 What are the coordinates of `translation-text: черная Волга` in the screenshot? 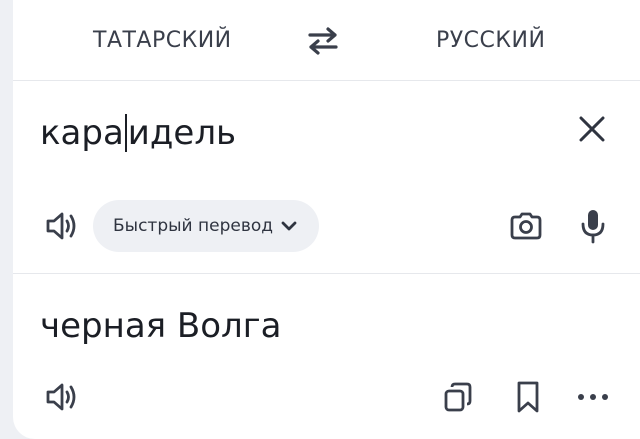 It's located at (161, 326).